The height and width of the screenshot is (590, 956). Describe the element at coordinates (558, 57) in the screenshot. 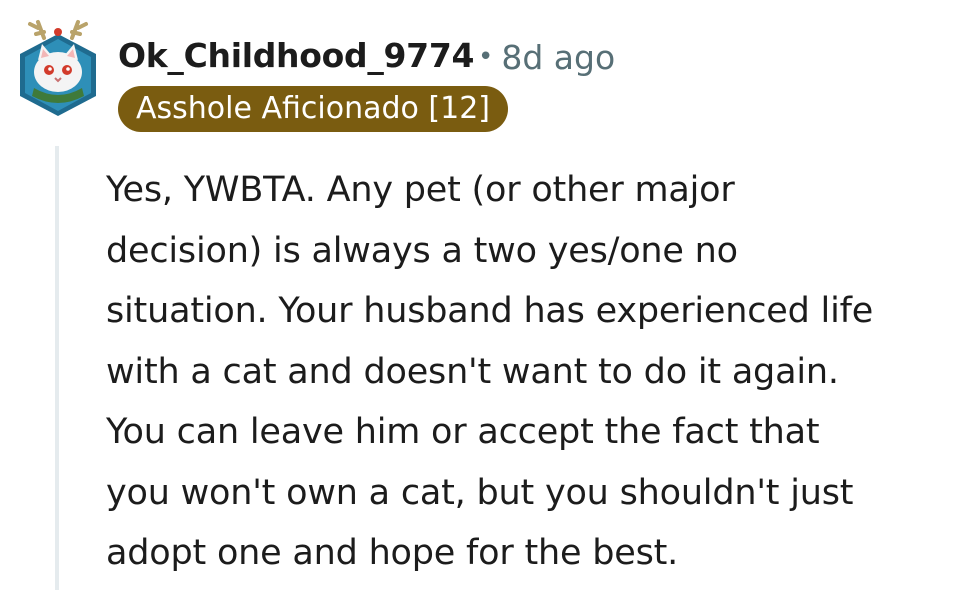

I see `timestamp: 8d ago` at that location.